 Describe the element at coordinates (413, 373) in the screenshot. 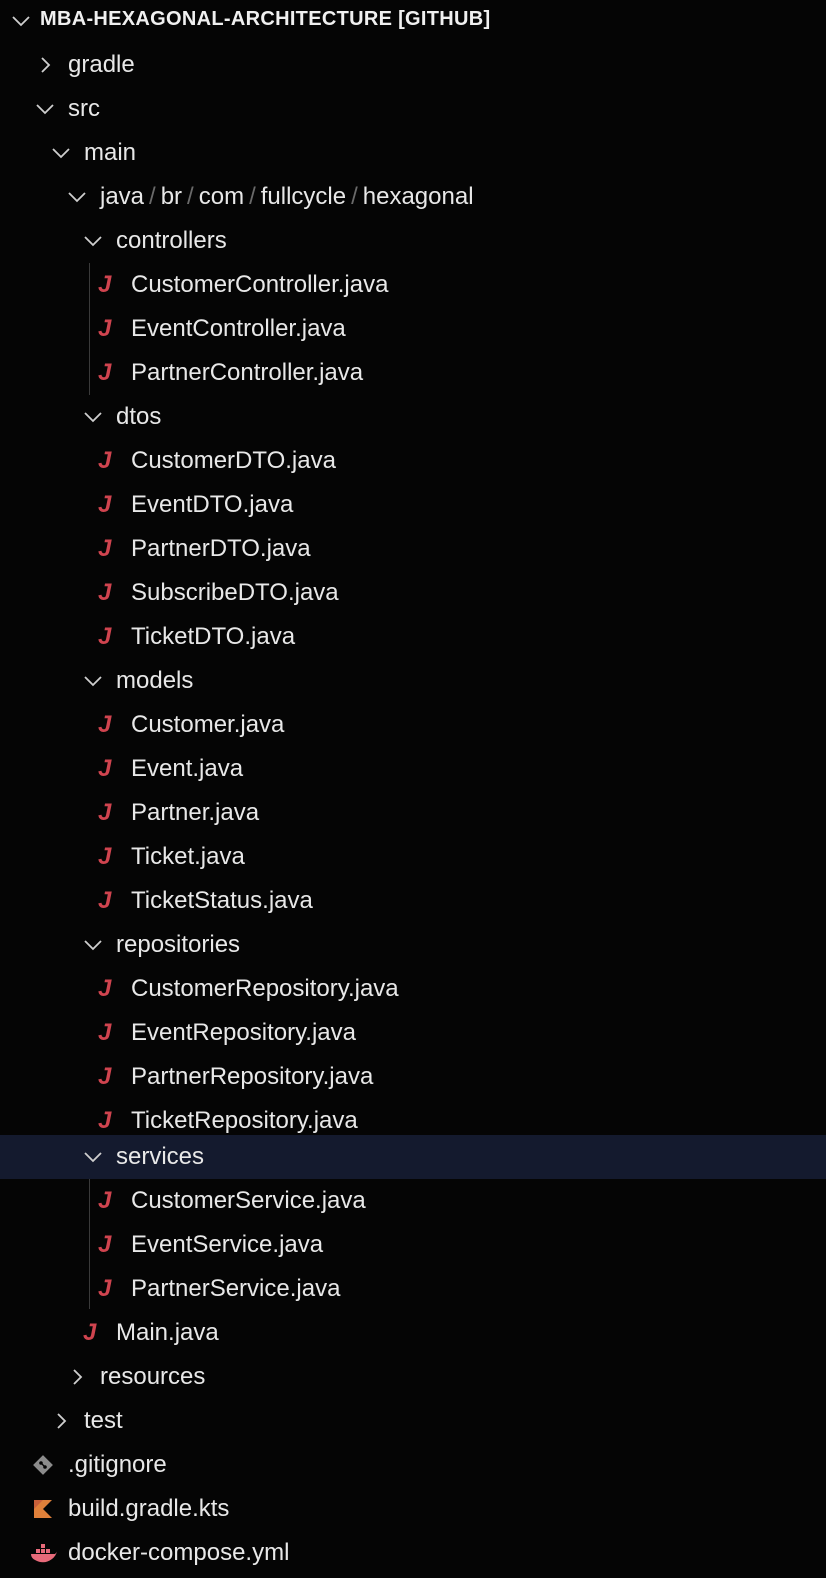

I see `file-row: J PartnerController.java` at that location.